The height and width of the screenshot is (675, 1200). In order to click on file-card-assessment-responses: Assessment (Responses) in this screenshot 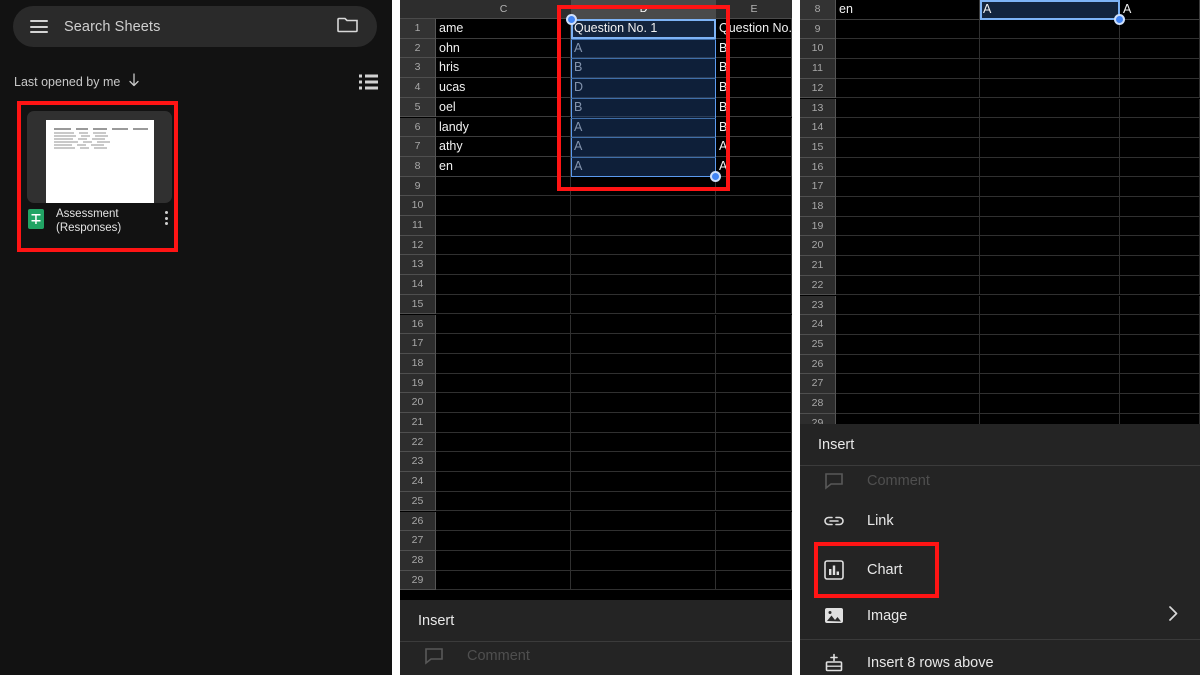, I will do `click(99, 178)`.